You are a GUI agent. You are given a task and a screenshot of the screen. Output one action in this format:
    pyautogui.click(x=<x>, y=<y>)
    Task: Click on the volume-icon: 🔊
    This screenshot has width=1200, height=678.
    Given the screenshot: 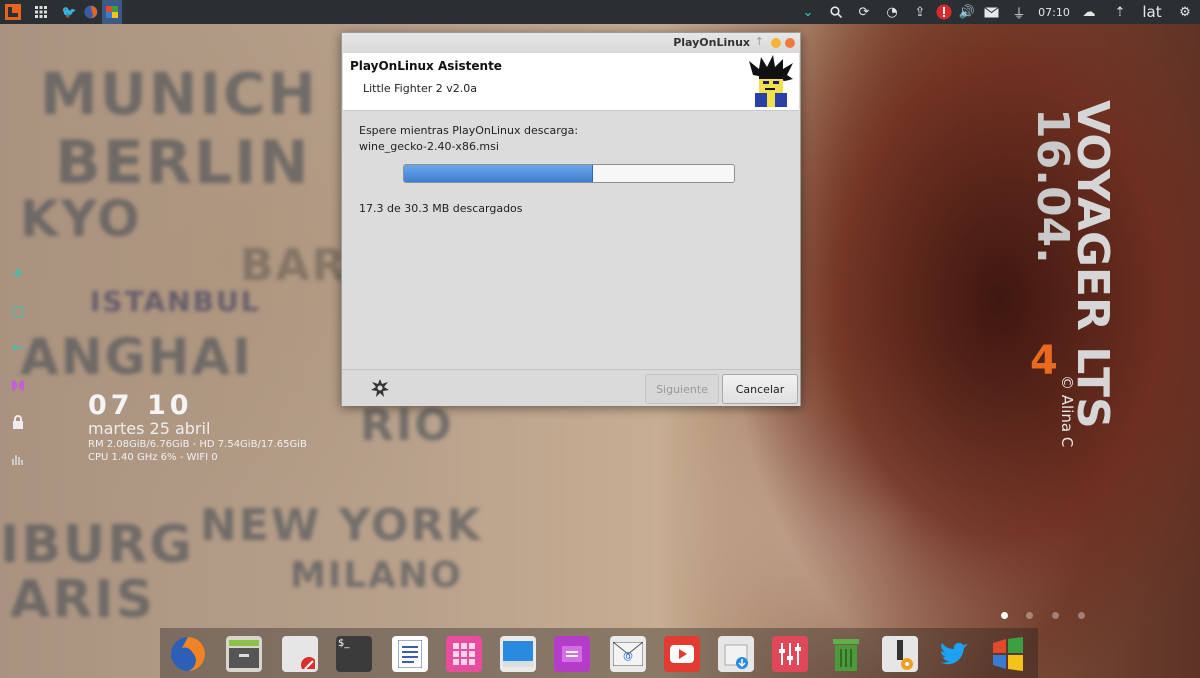 What is the action you would take?
    pyautogui.click(x=967, y=12)
    